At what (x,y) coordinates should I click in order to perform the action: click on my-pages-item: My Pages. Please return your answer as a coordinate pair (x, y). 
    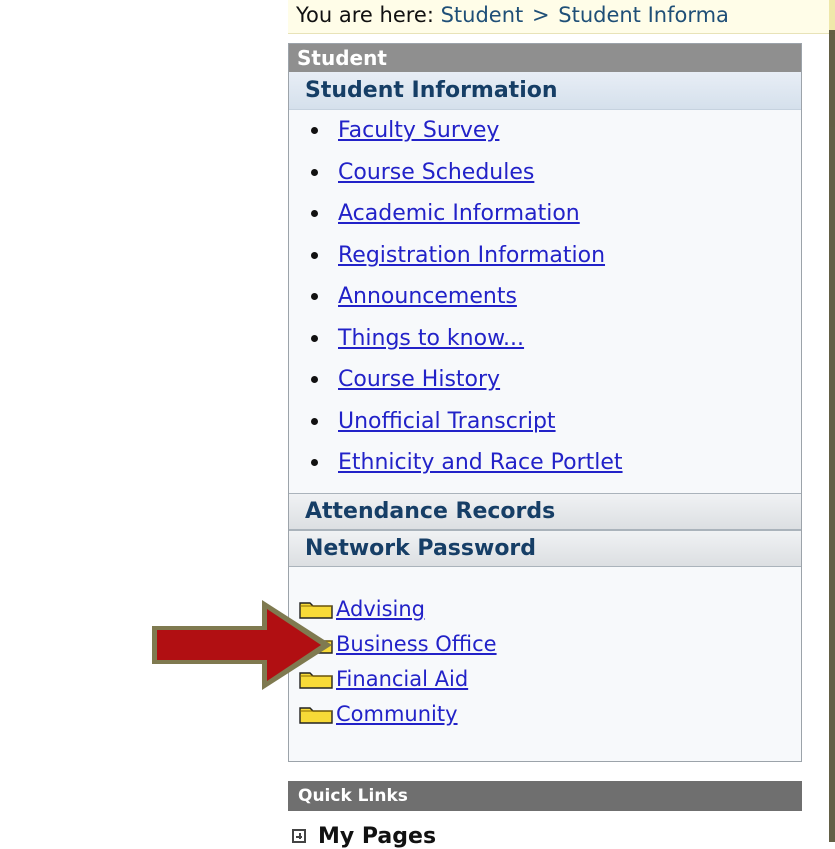
    Looking at the image, I should click on (442, 836).